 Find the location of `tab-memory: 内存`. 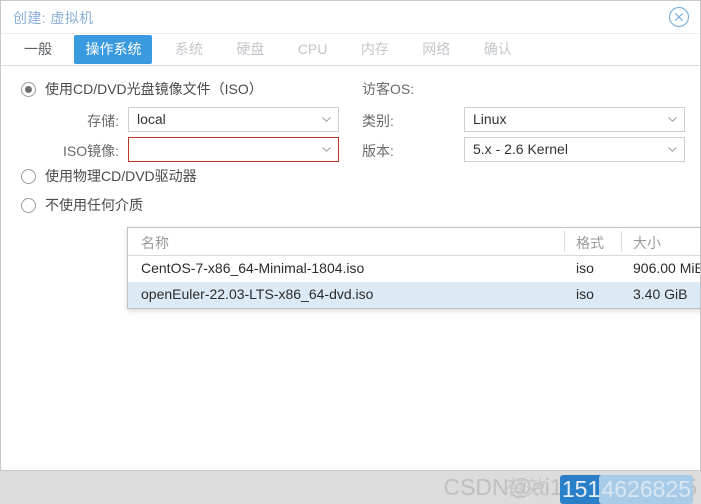

tab-memory: 内存 is located at coordinates (375, 49).